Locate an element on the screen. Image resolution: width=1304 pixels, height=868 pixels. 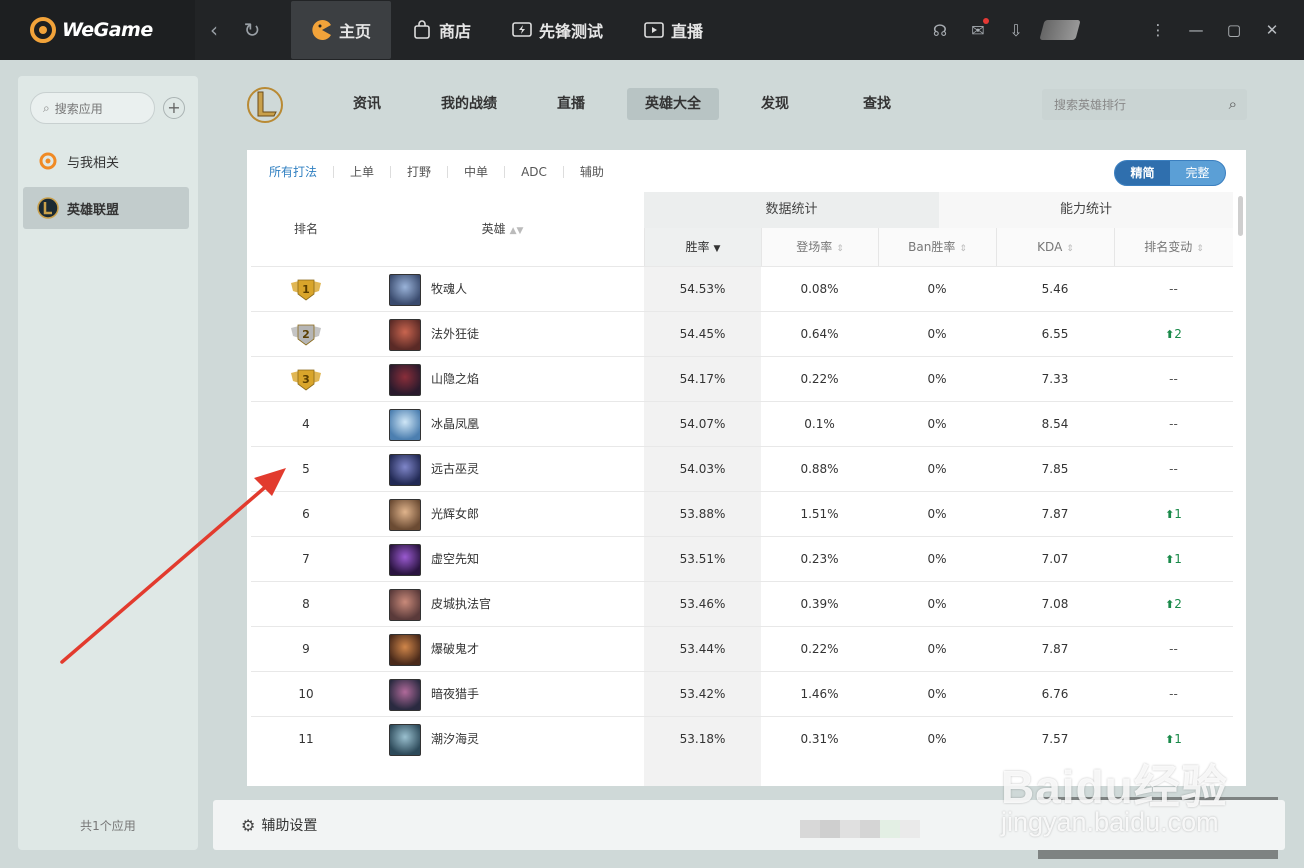
wegame-logo-icon is located at coordinates (43, 30).